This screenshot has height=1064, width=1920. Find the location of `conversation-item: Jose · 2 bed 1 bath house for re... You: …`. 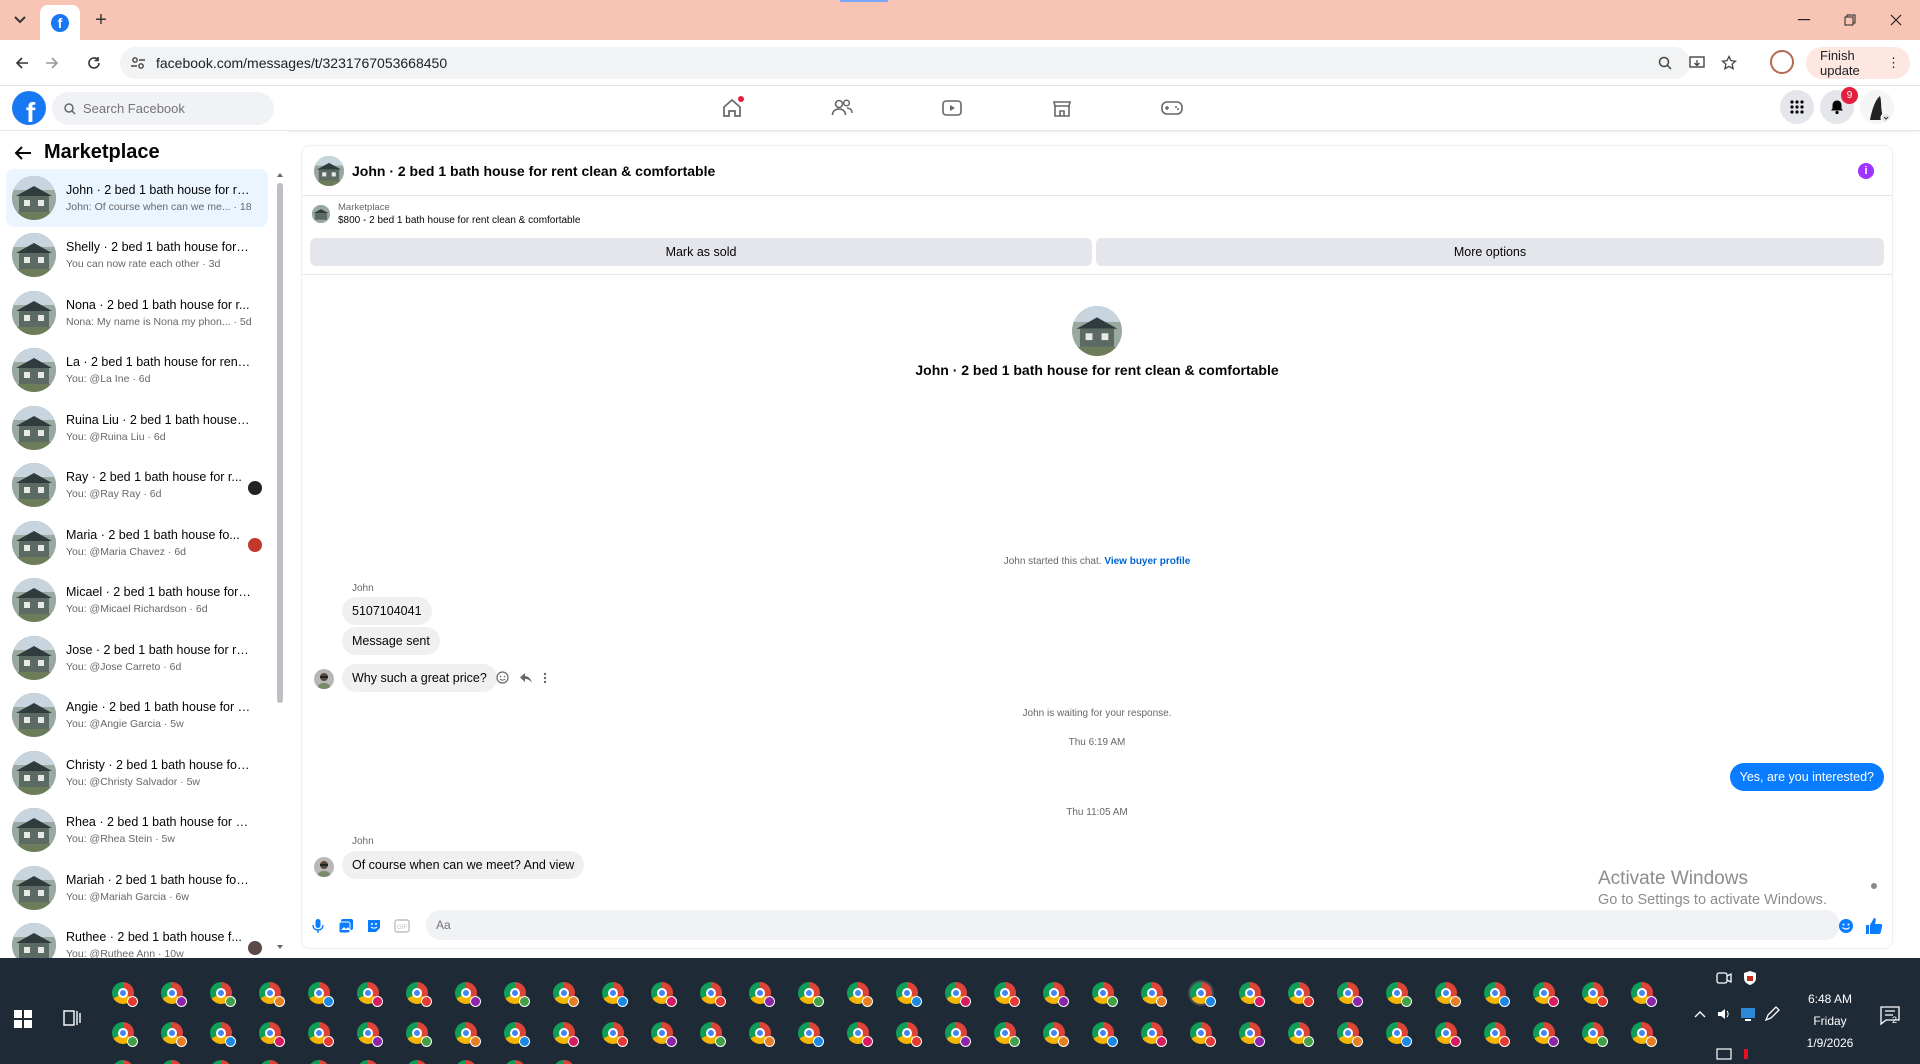

conversation-item: Jose · 2 bed 1 bath house for re... You: … is located at coordinates (137, 658).